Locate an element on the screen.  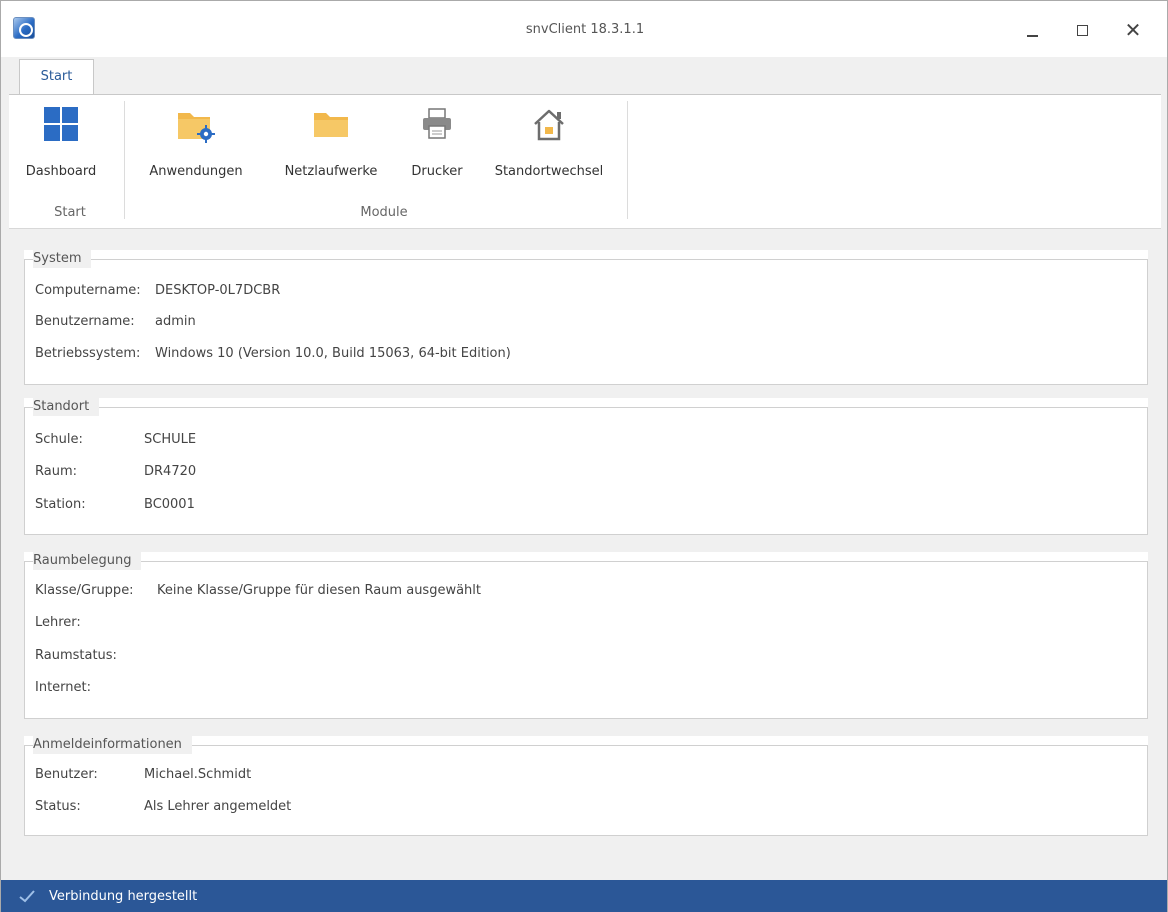
raumbelegung-row: Internet: is located at coordinates (63, 687).